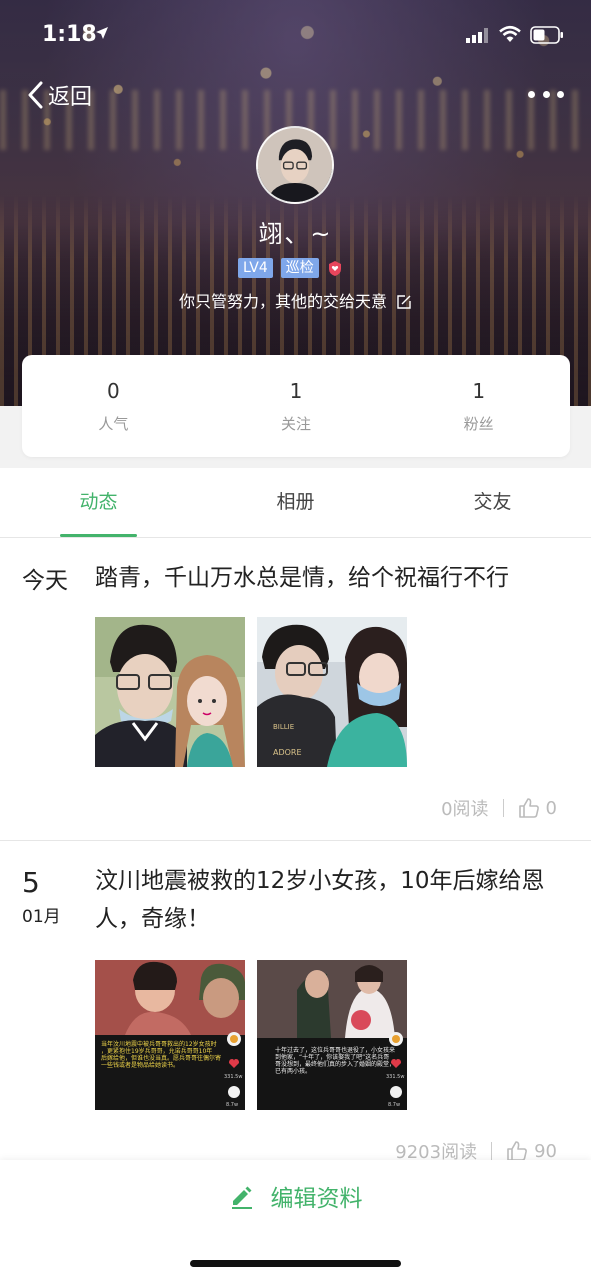  I want to click on signature-text: 你只管努力，其他的交给天意, so click(282, 301).